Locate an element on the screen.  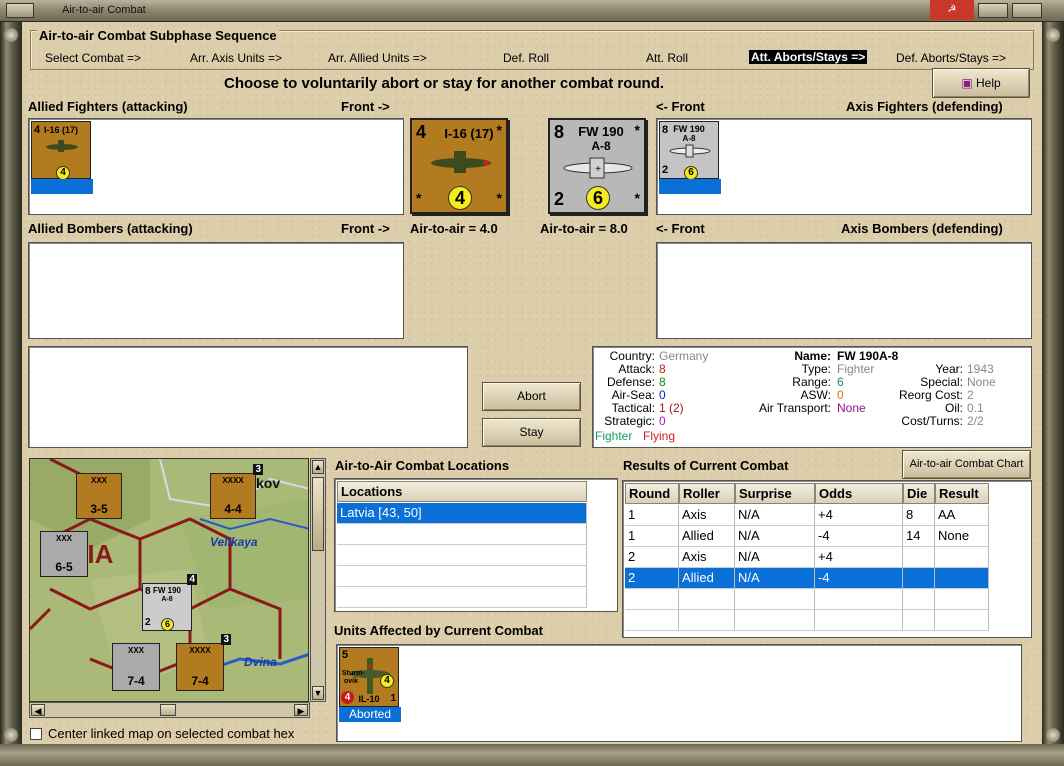
center-map-label: Center linked map on selected combat hex is located at coordinates (171, 733).